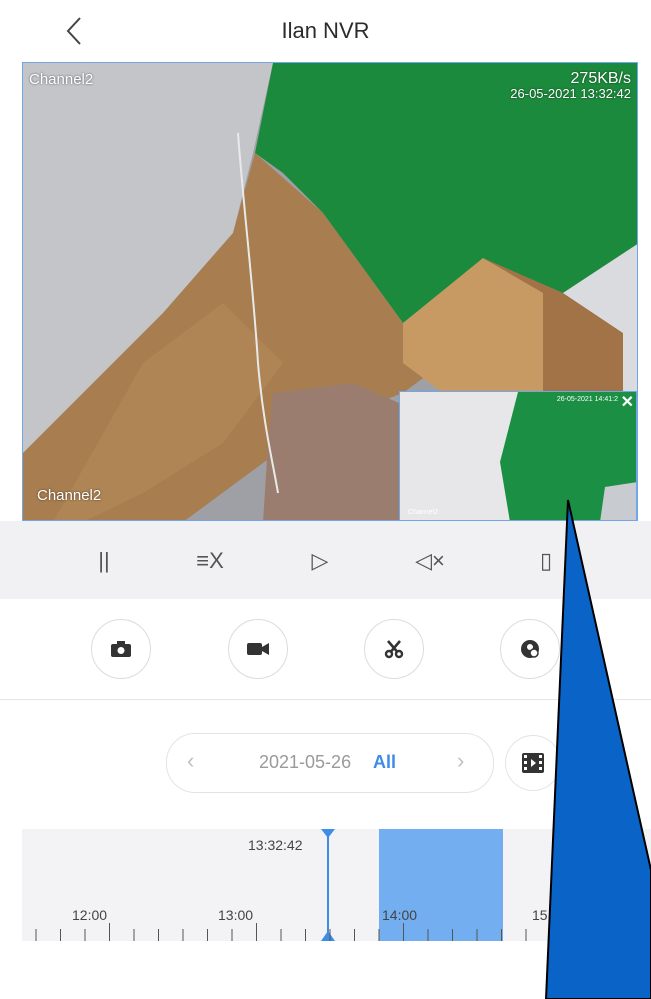  I want to click on mute-icon: ◁×, so click(430, 560).